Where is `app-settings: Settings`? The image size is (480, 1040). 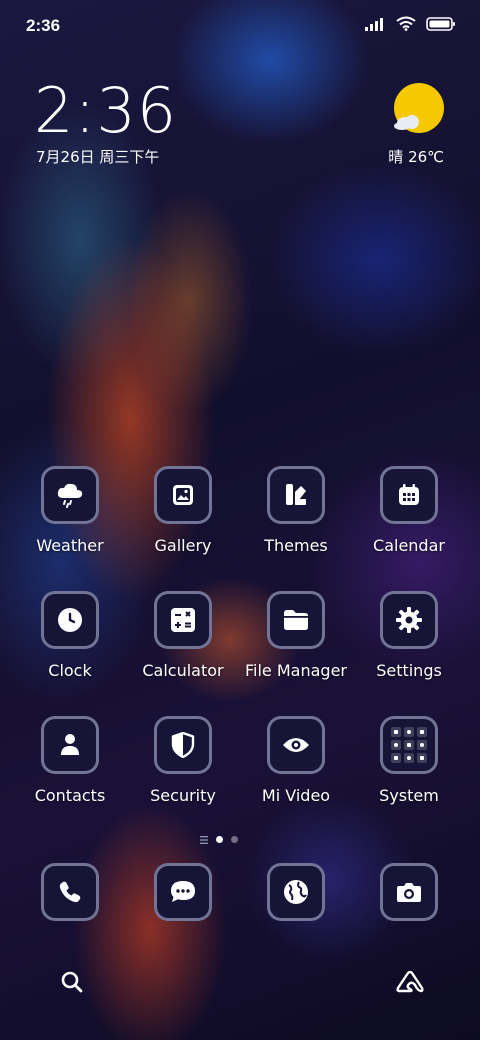 app-settings: Settings is located at coordinates (409, 635).